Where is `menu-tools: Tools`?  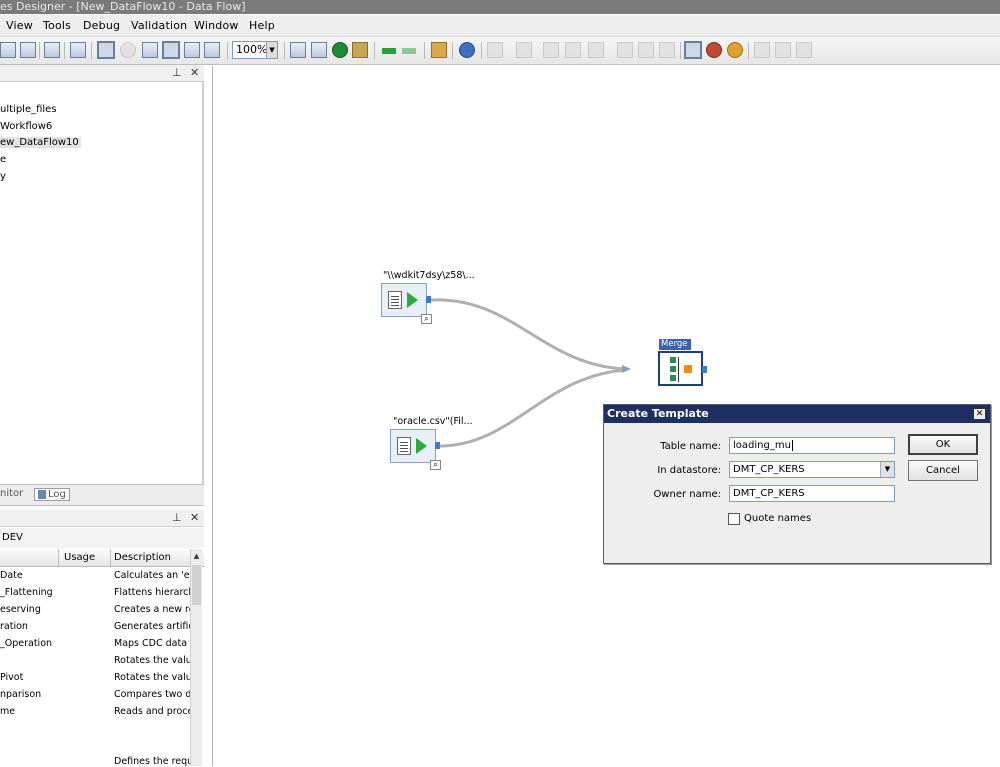
menu-tools: Tools is located at coordinates (57, 25).